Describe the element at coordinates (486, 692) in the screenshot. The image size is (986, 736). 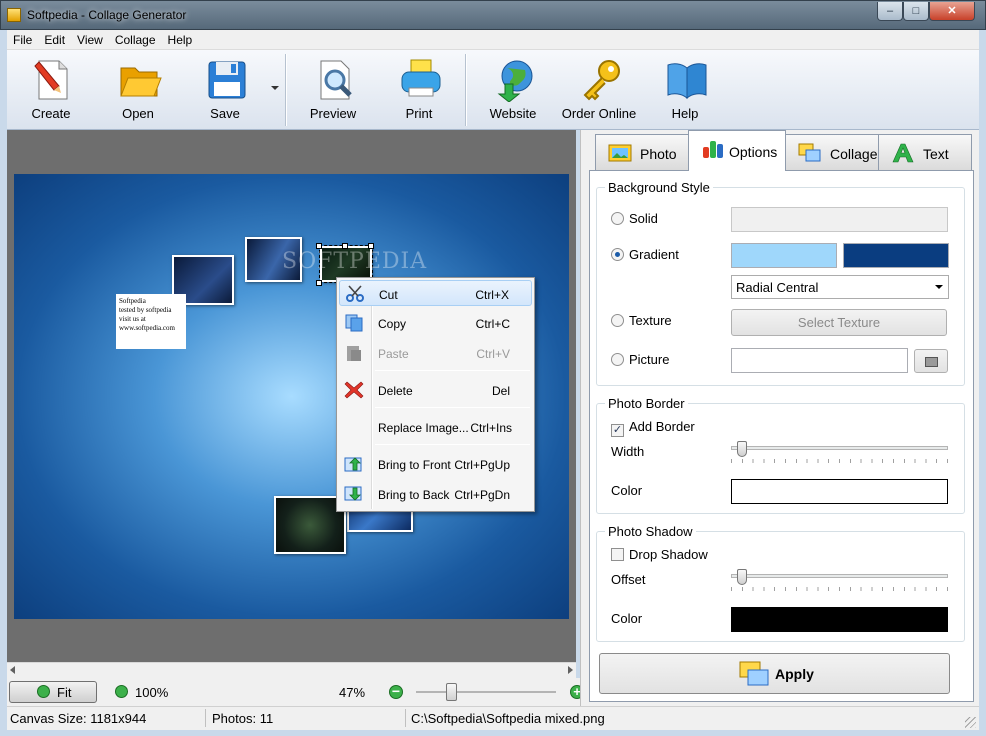
I see `zoom-slider-track` at that location.